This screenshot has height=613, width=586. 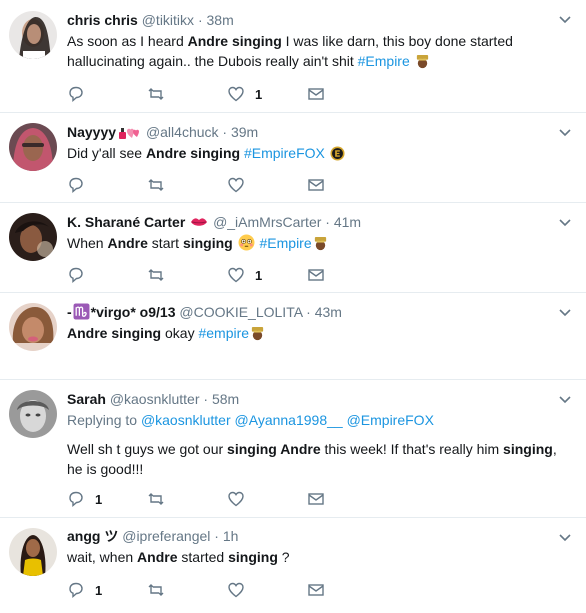 What do you see at coordinates (87, 243) in the screenshot?
I see `text-segment: When` at bounding box center [87, 243].